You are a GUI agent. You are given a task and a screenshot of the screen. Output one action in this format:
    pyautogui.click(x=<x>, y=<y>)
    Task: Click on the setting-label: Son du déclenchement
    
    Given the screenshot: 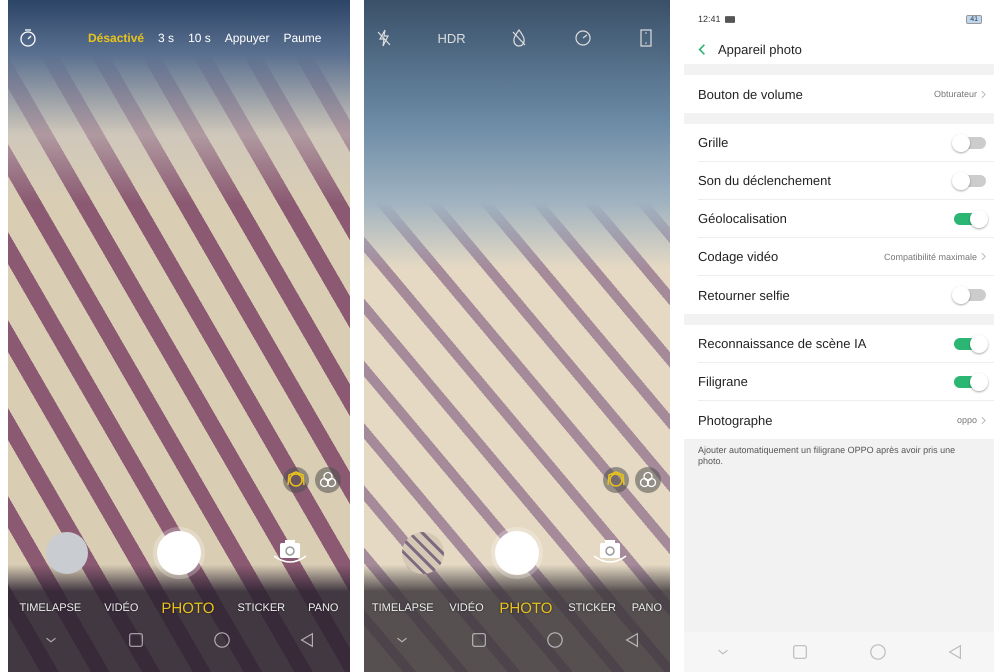 What is the action you would take?
    pyautogui.click(x=765, y=180)
    